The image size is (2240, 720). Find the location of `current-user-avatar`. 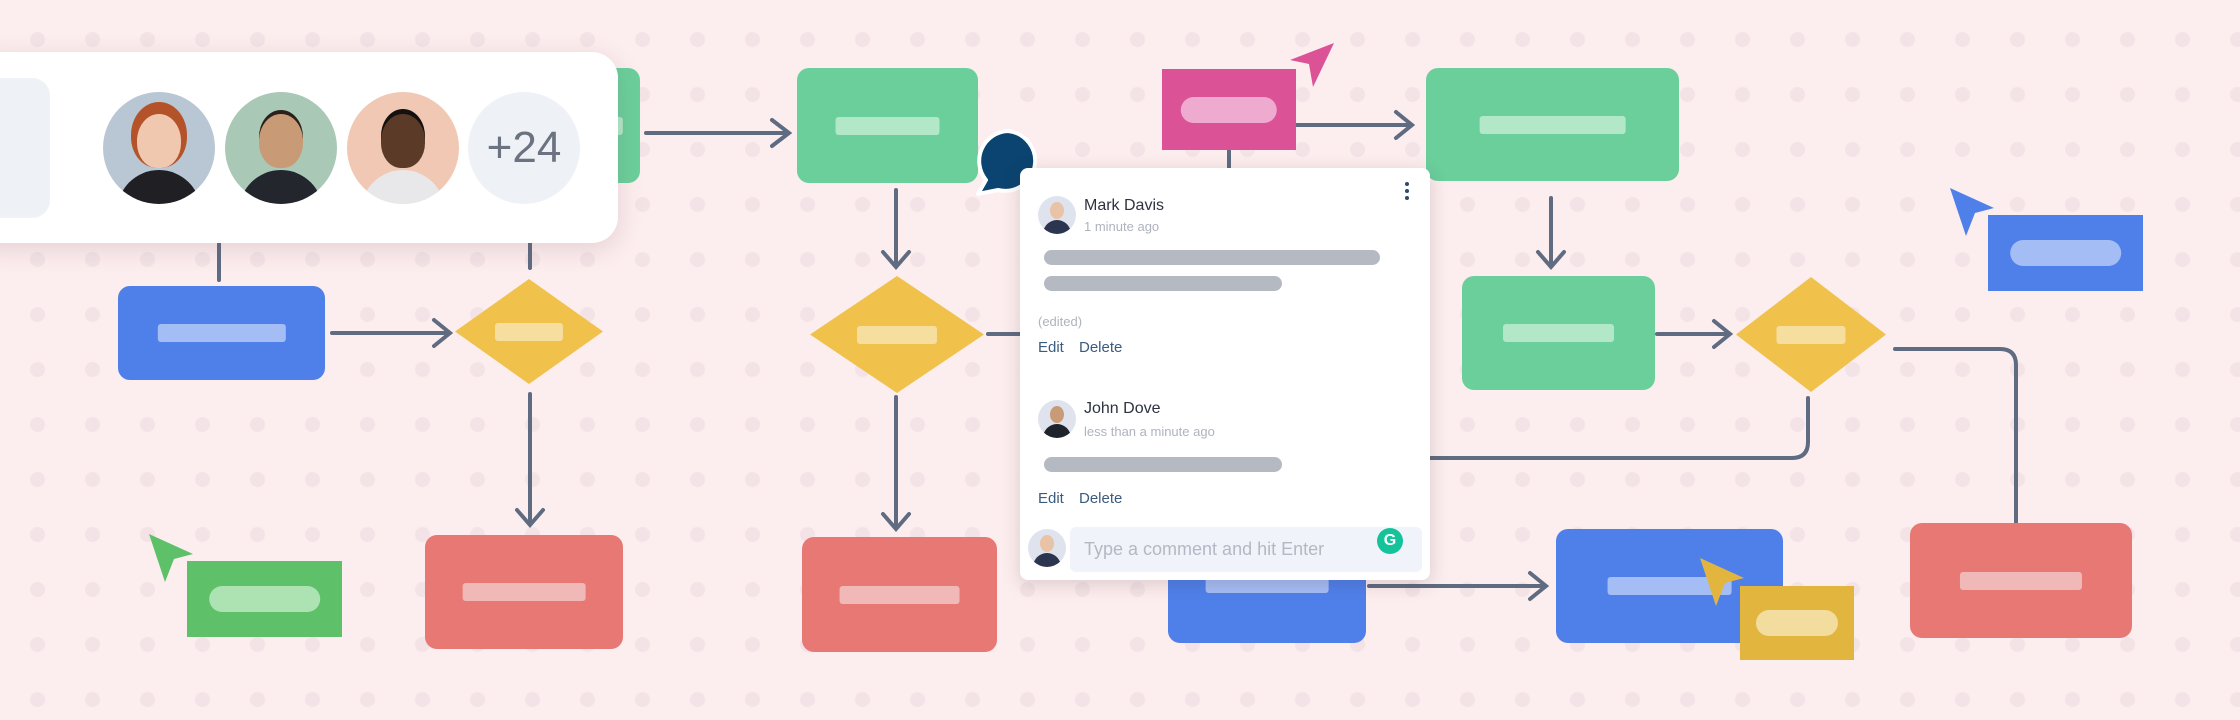

current-user-avatar is located at coordinates (1047, 548).